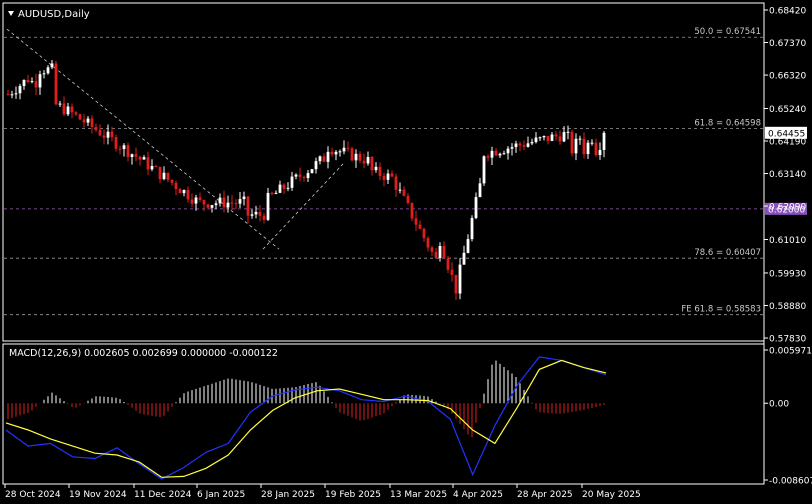 The image size is (812, 504). What do you see at coordinates (787, 241) in the screenshot?
I see `price-tick-label: 0.61010` at bounding box center [787, 241].